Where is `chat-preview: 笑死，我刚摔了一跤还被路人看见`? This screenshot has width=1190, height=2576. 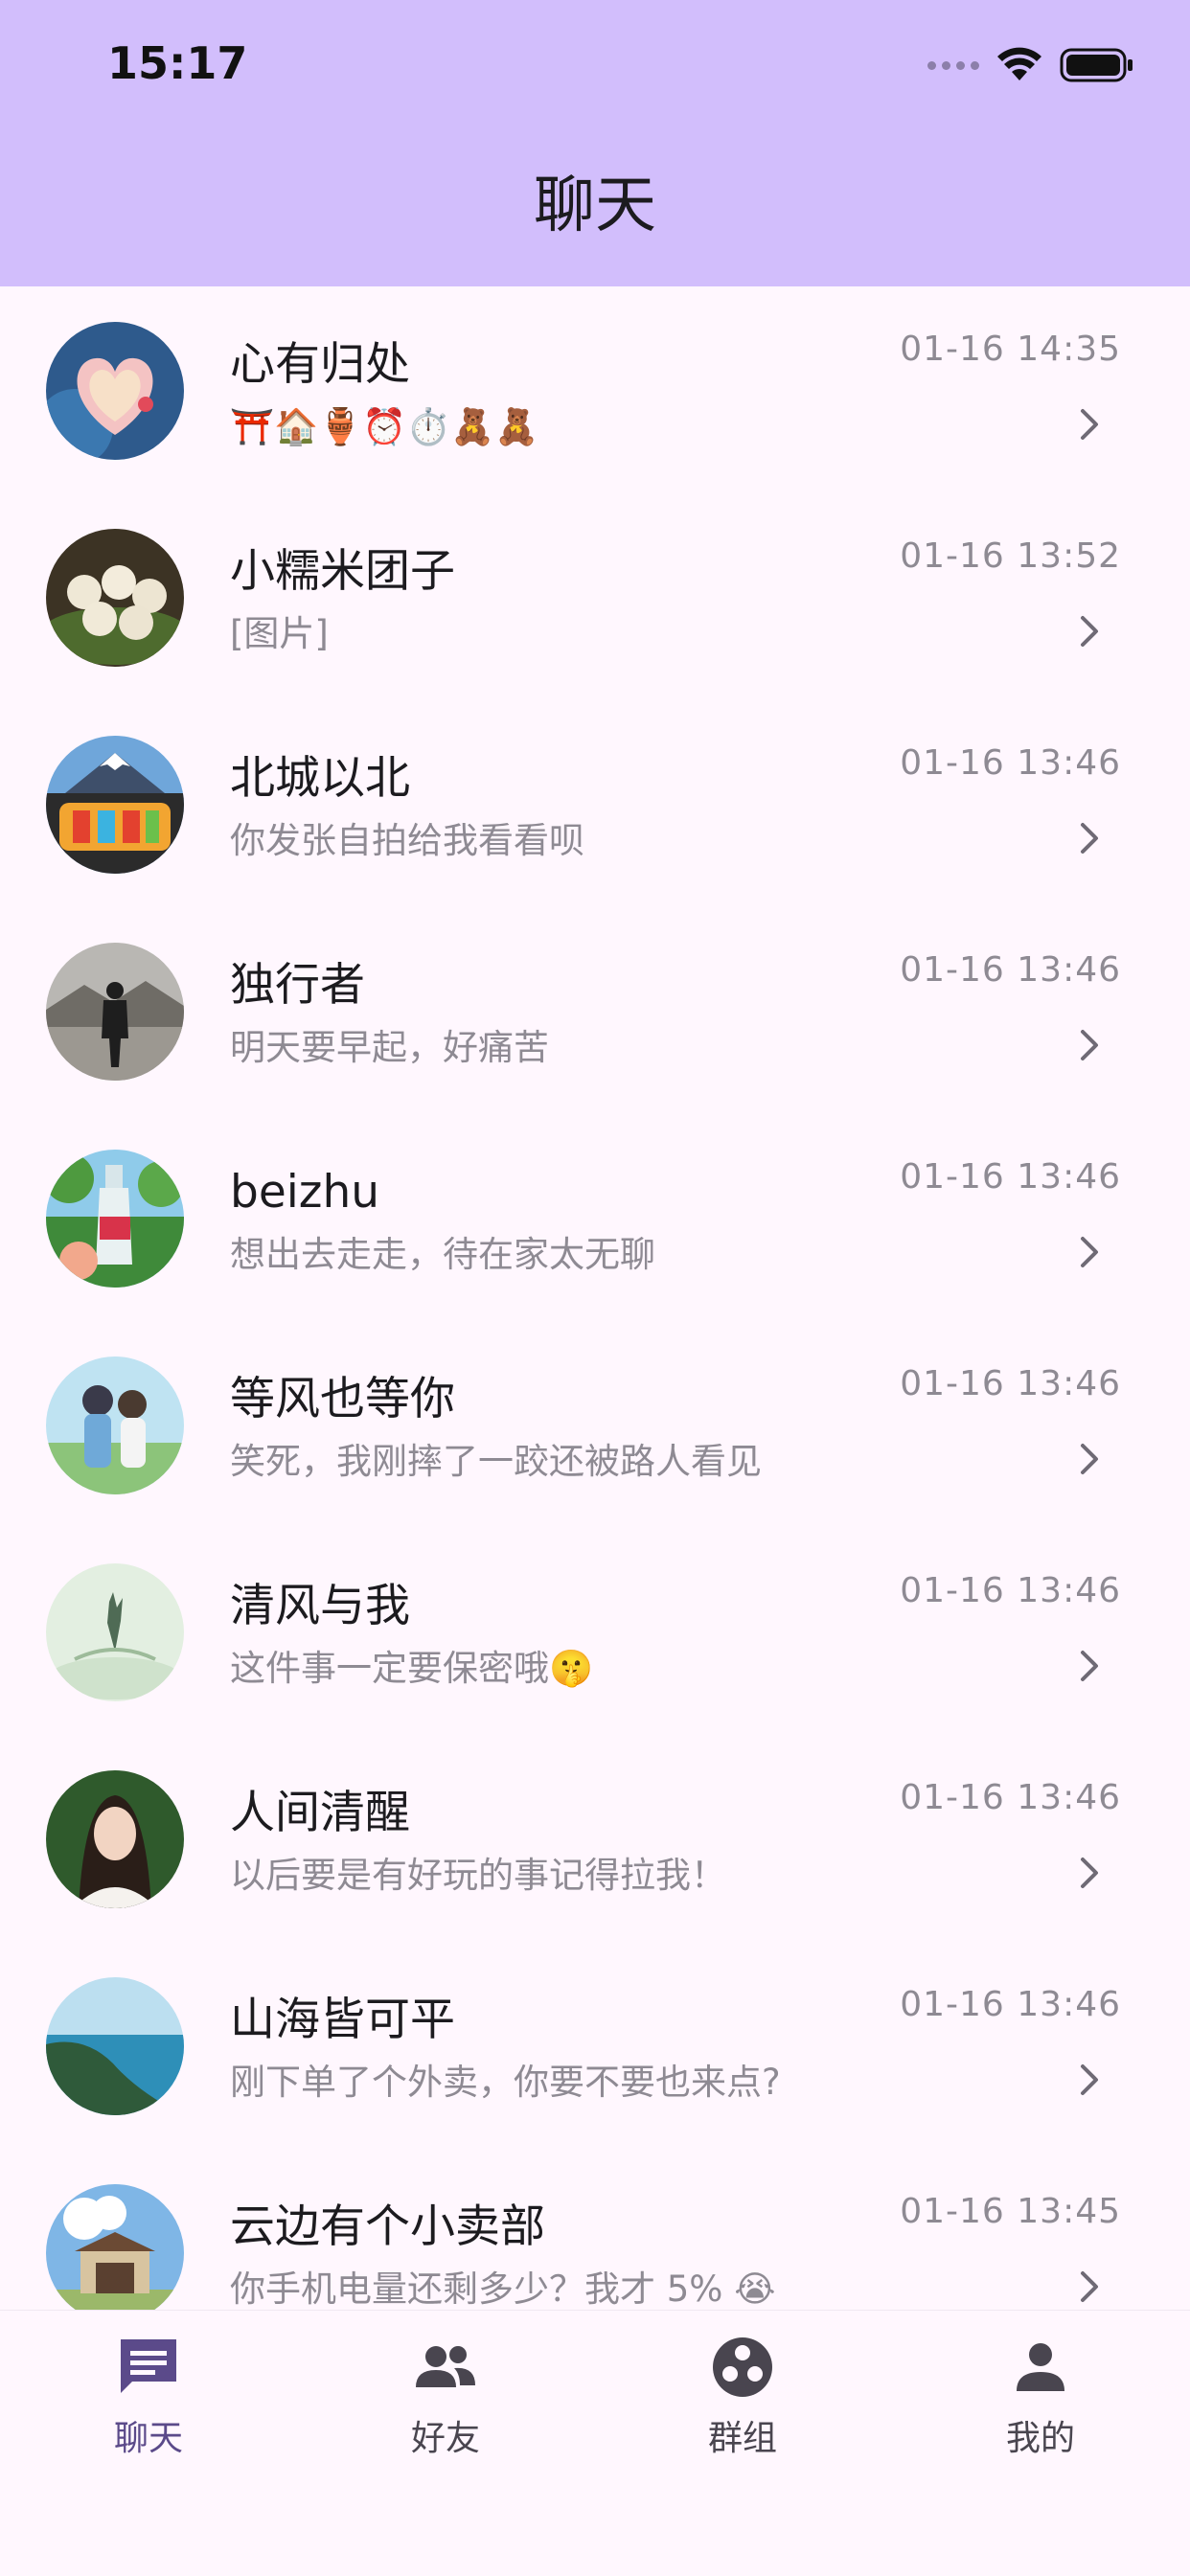 chat-preview: 笑死，我刚摔了一跤还被路人看见 is located at coordinates (496, 1461).